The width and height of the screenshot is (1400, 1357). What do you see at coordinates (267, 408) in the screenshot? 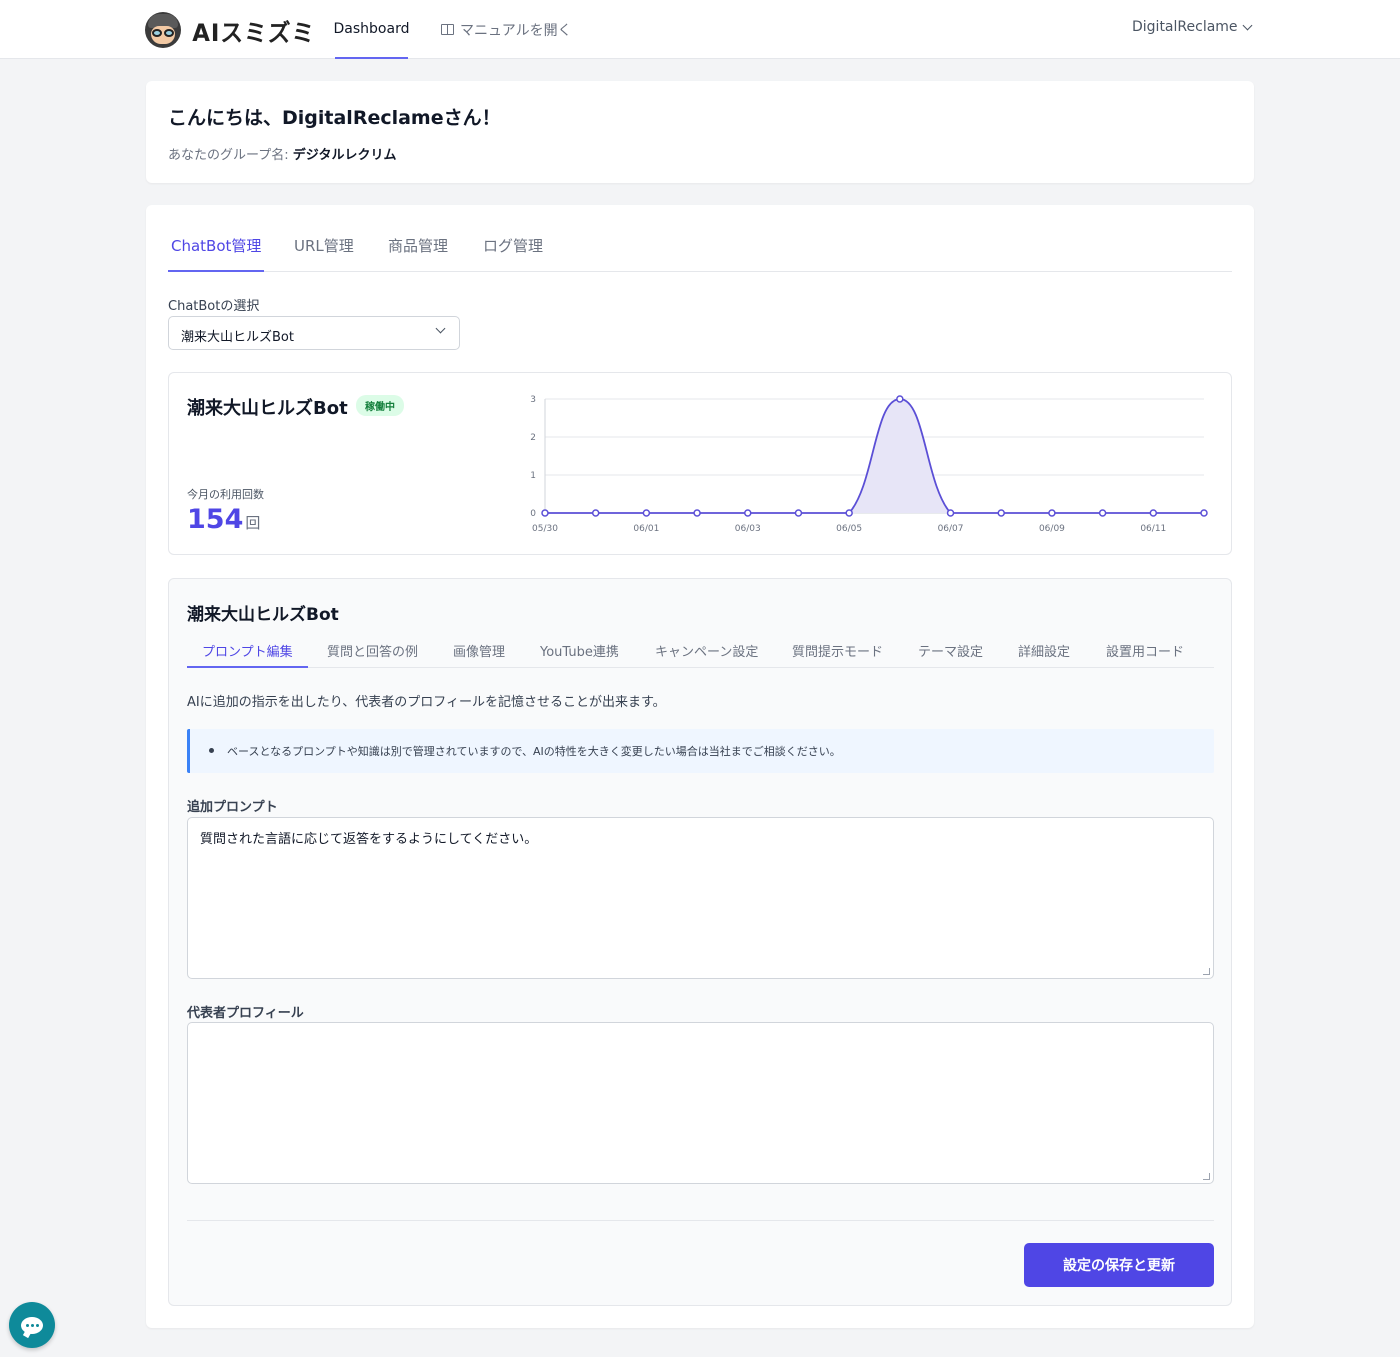
I see `bot-name: 潮来大山ヒルズBot` at bounding box center [267, 408].